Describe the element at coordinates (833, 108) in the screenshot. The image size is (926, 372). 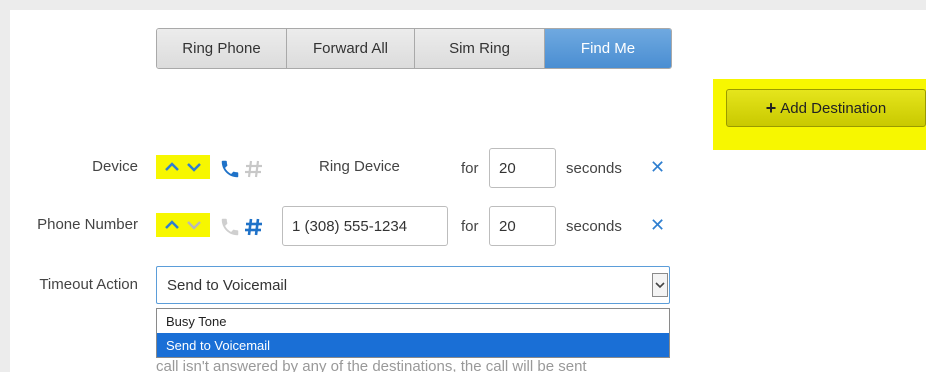
I see `add-destination-label: Add Destination` at that location.